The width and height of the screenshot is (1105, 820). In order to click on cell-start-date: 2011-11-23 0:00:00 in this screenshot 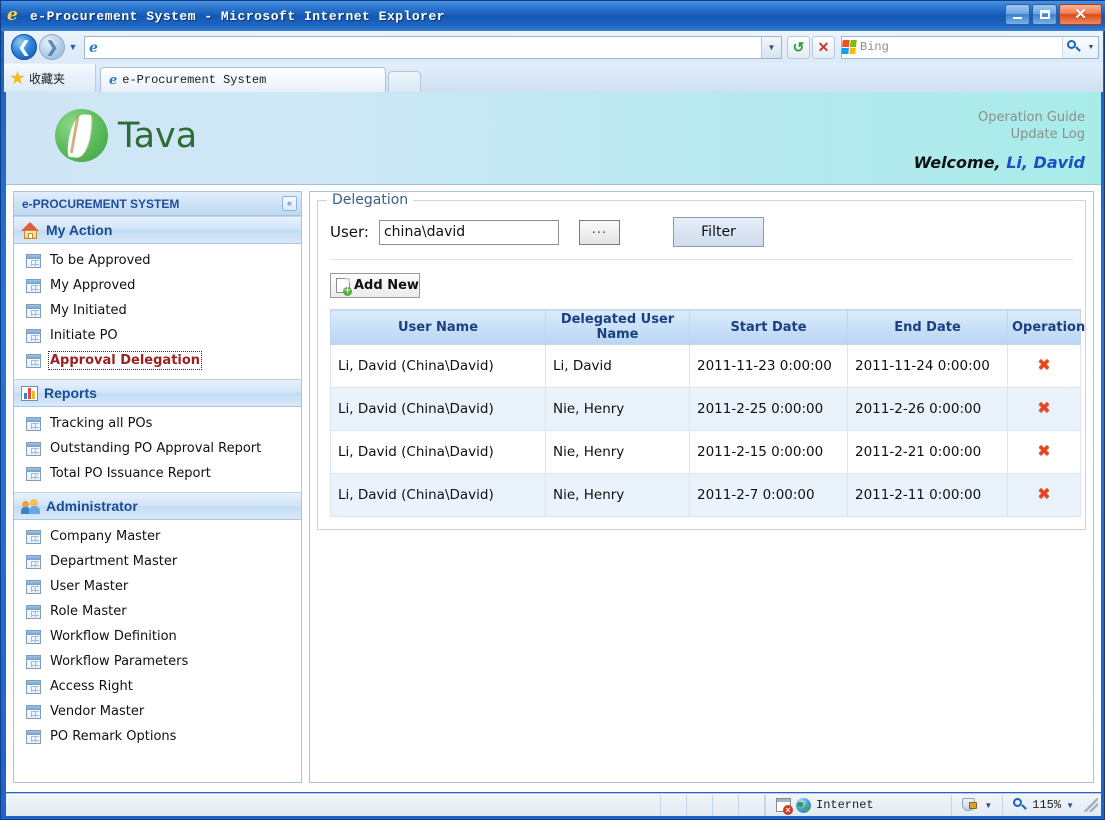, I will do `click(768, 366)`.